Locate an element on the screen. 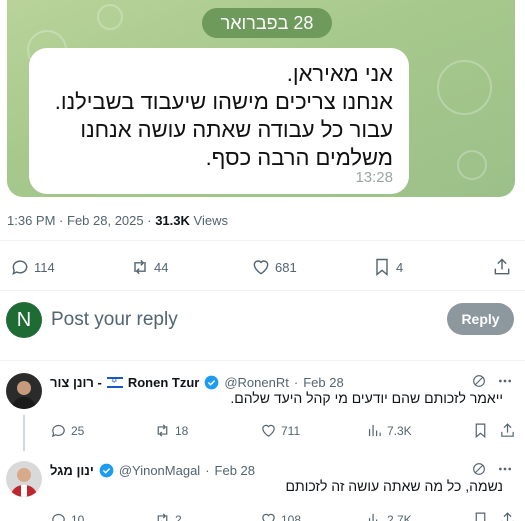  chat-message-line: משלמים הרבה כסף. is located at coordinates (299, 157).